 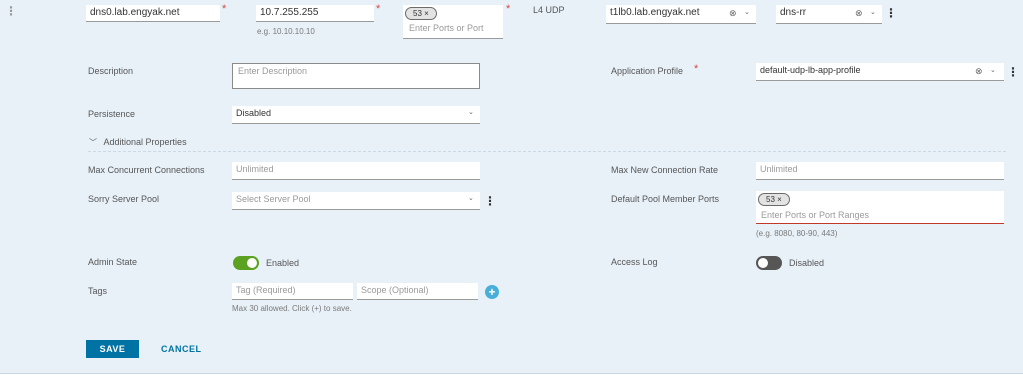 I want to click on fqdn-input: dns0.lab.engyak.net, so click(x=153, y=13).